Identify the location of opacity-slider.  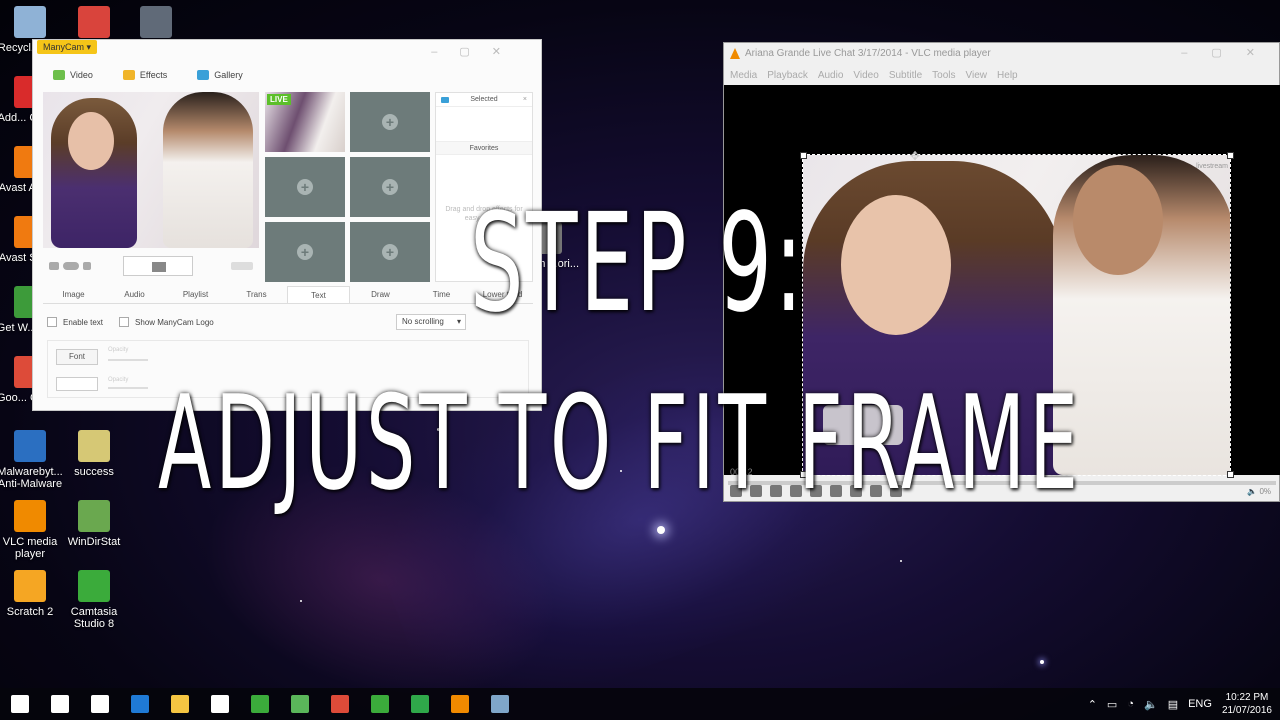
(128, 360).